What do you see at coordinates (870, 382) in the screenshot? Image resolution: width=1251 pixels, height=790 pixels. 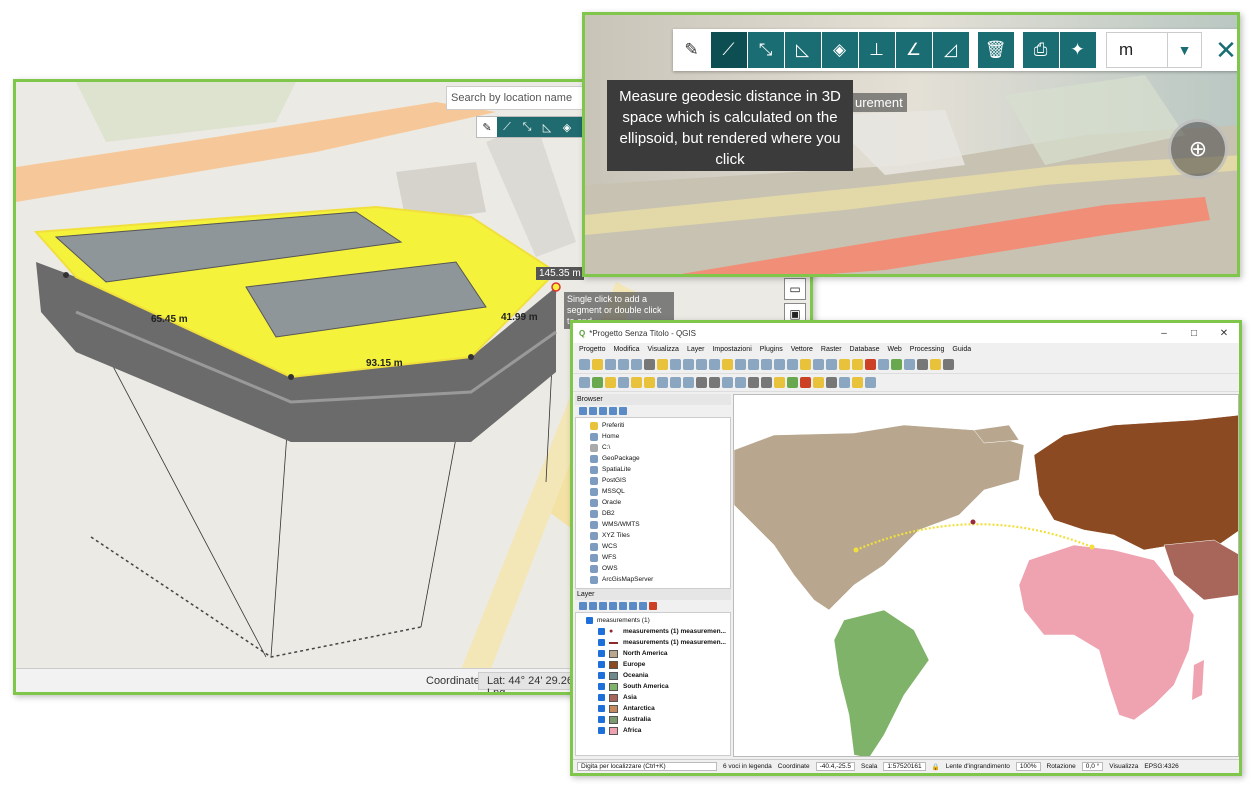 I see `book-icon` at bounding box center [870, 382].